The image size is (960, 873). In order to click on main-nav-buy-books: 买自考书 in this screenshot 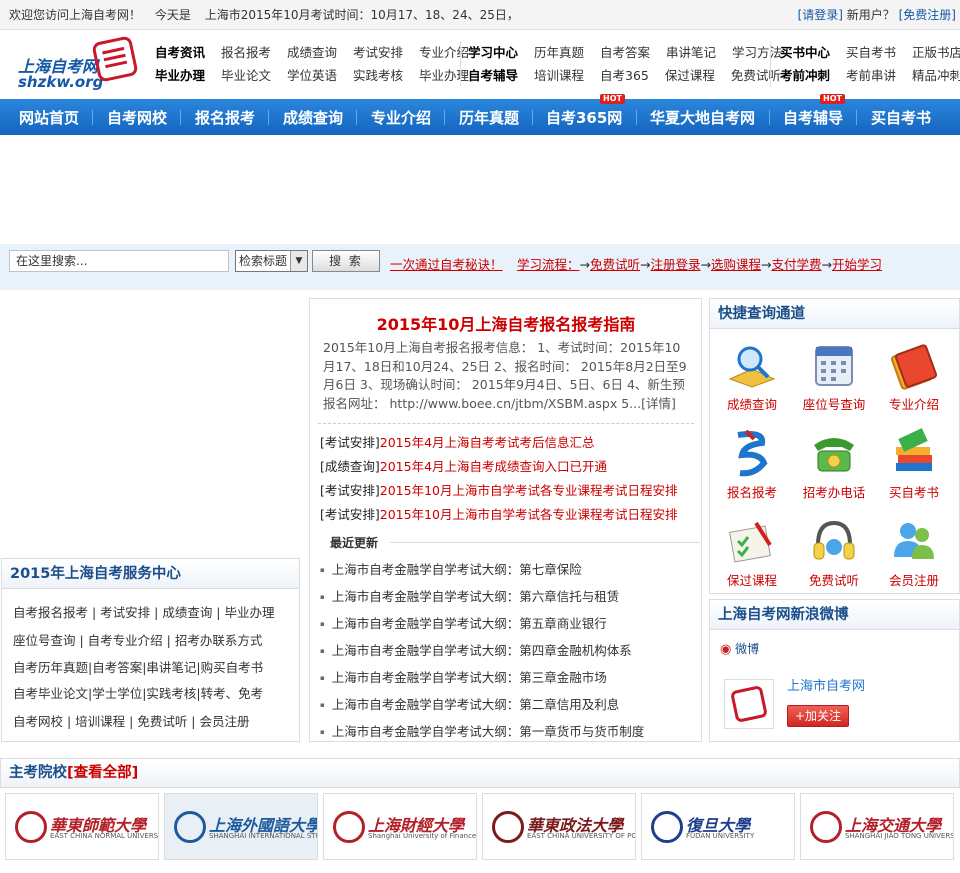, I will do `click(901, 117)`.